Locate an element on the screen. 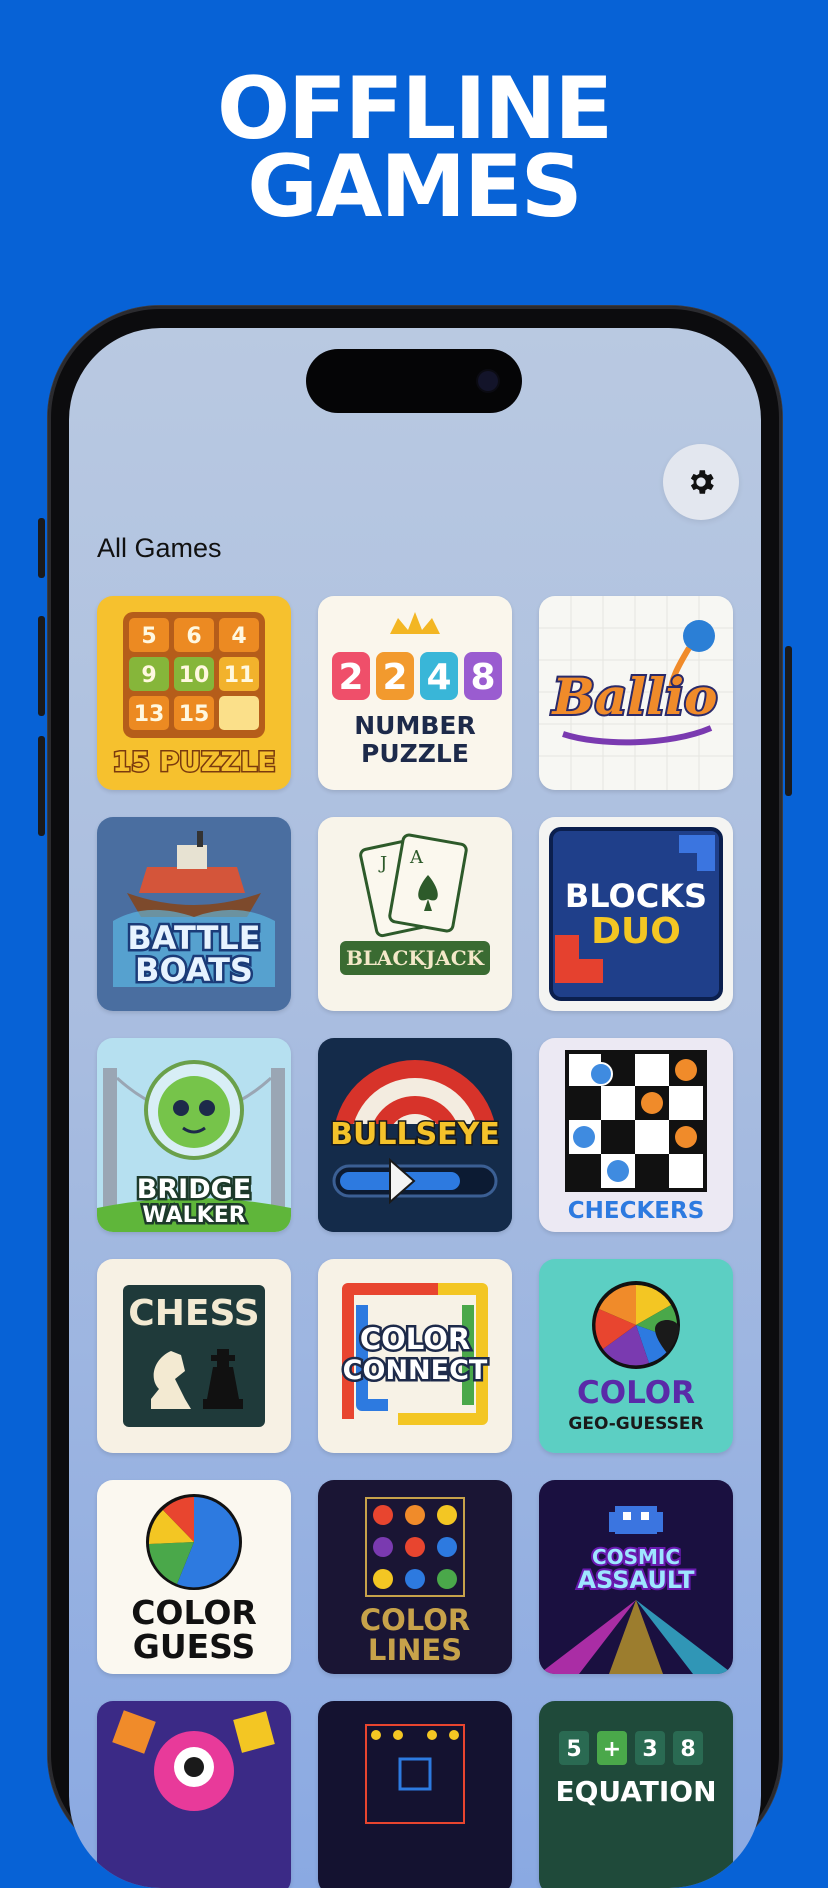  puzzle-tile-number: 15 is located at coordinates (194, 714).